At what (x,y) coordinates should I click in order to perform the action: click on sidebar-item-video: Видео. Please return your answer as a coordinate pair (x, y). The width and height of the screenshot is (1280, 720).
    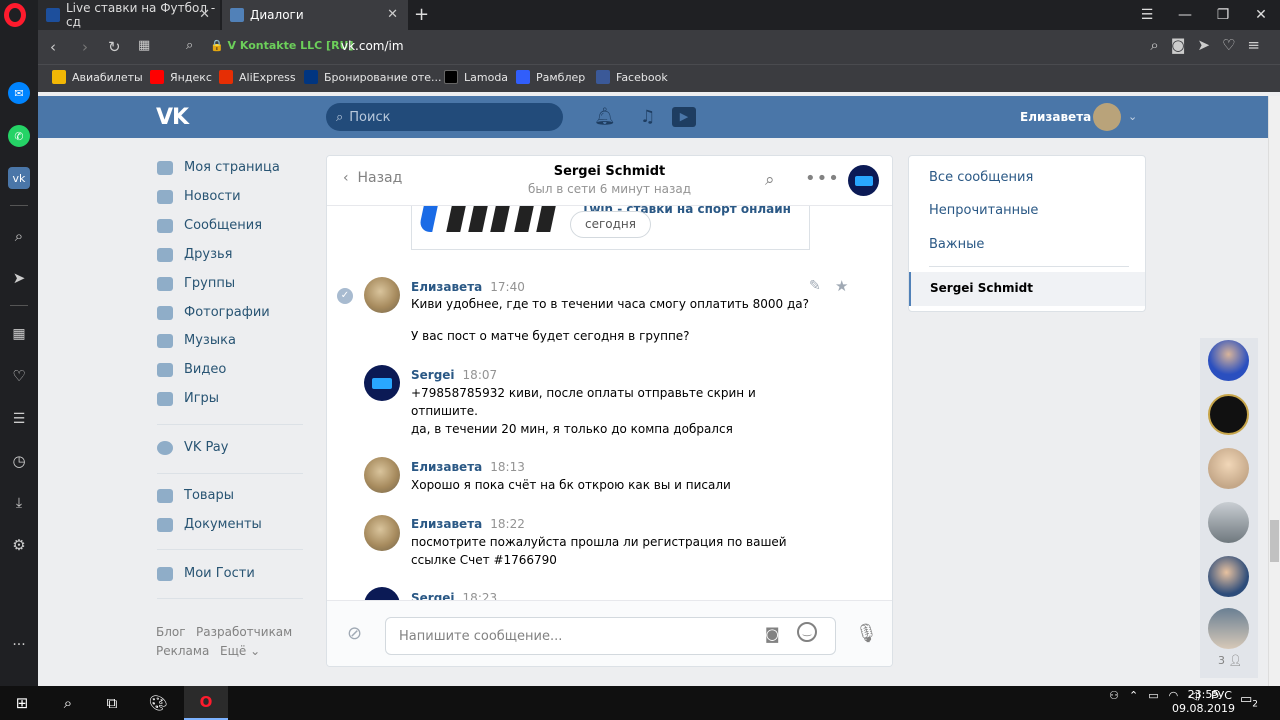
    Looking at the image, I should click on (191, 369).